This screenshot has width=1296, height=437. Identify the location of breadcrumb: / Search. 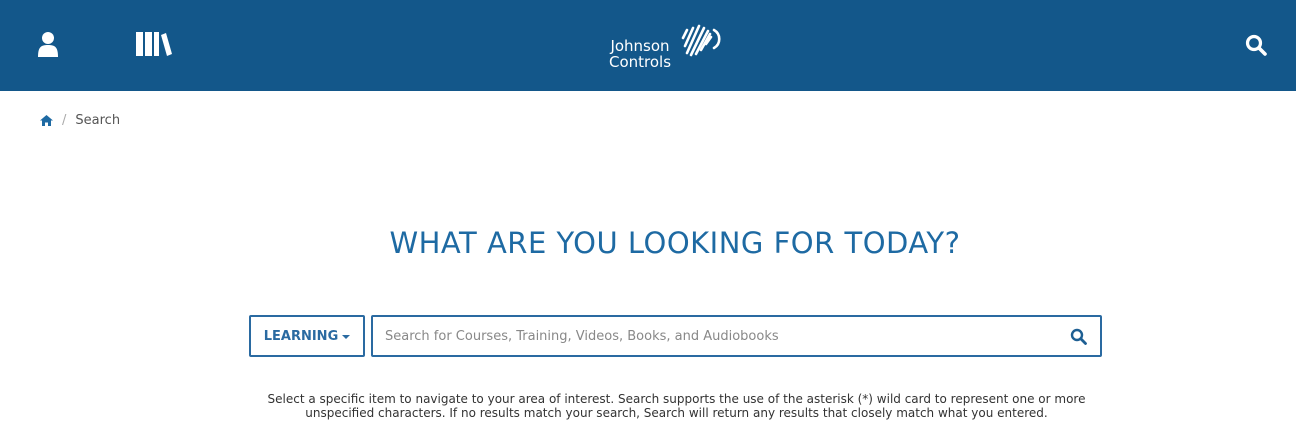
(80, 120).